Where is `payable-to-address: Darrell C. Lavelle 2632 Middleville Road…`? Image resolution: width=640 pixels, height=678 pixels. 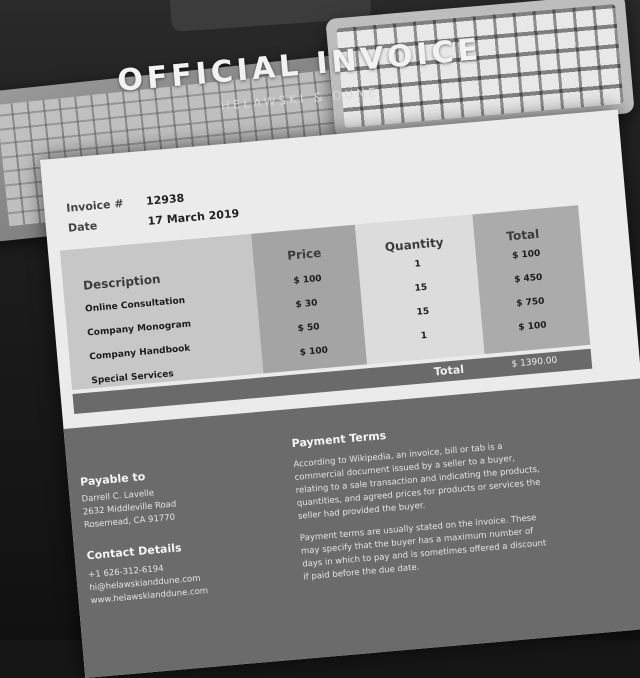
payable-to-address: Darrell C. Lavelle 2632 Middleville Road… is located at coordinates (129, 509).